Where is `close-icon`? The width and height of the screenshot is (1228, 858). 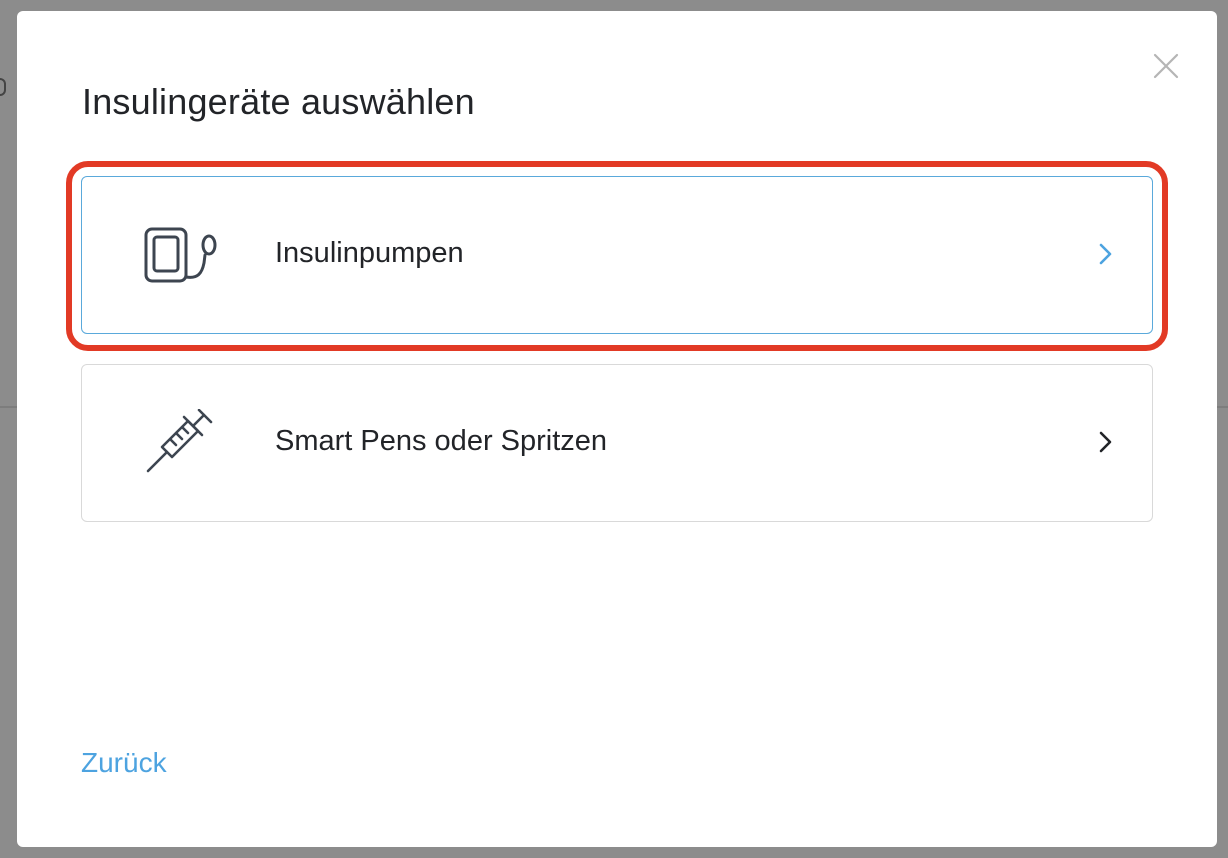
close-icon is located at coordinates (1166, 66).